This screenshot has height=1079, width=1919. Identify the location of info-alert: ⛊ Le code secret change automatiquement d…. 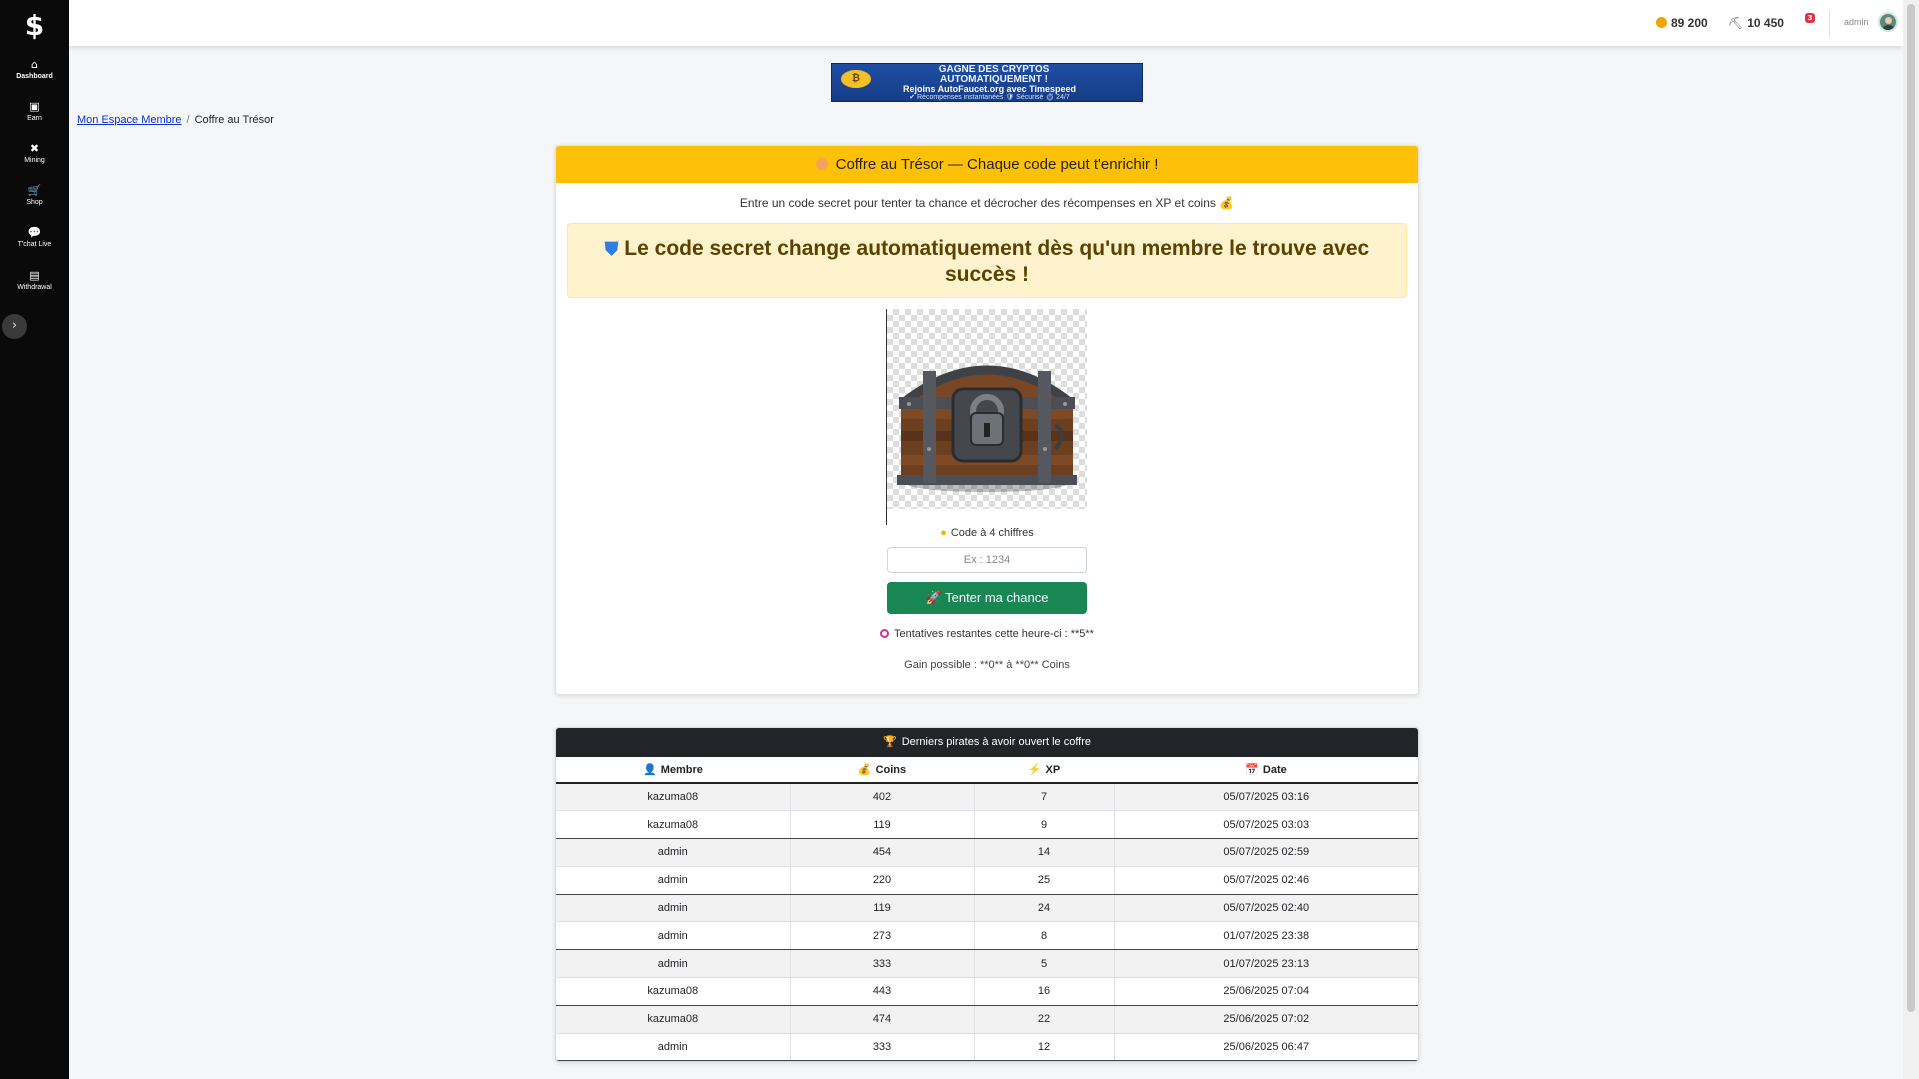
(987, 260).